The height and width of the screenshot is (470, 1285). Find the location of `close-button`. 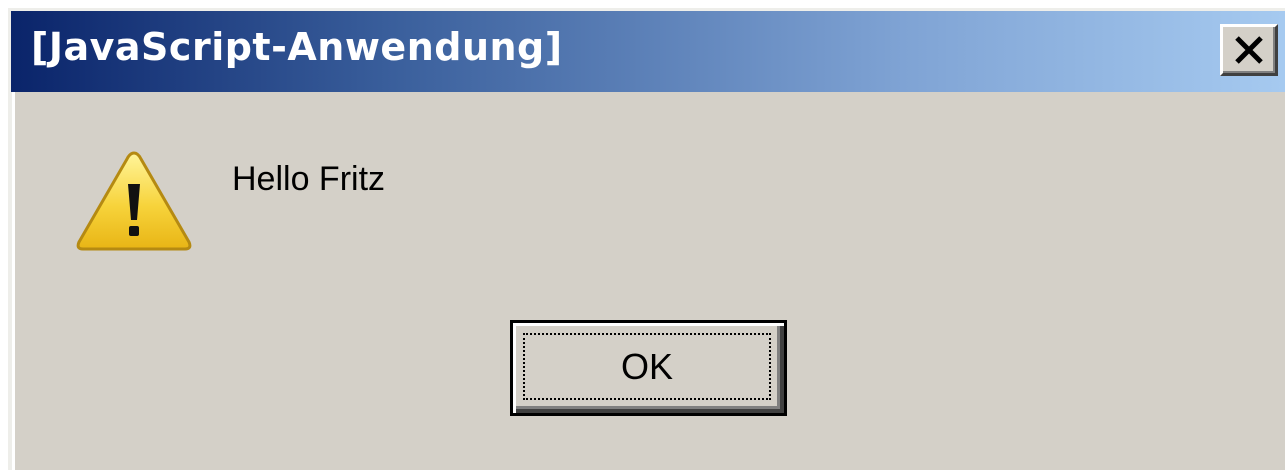

close-button is located at coordinates (1249, 50).